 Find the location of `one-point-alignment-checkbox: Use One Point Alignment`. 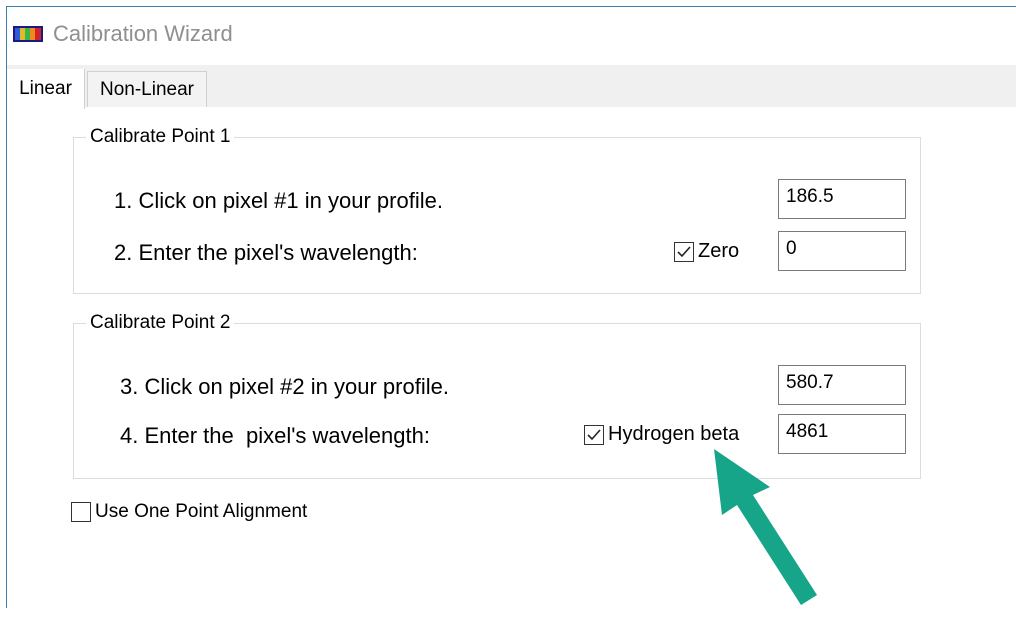

one-point-alignment-checkbox: Use One Point Alignment is located at coordinates (189, 512).